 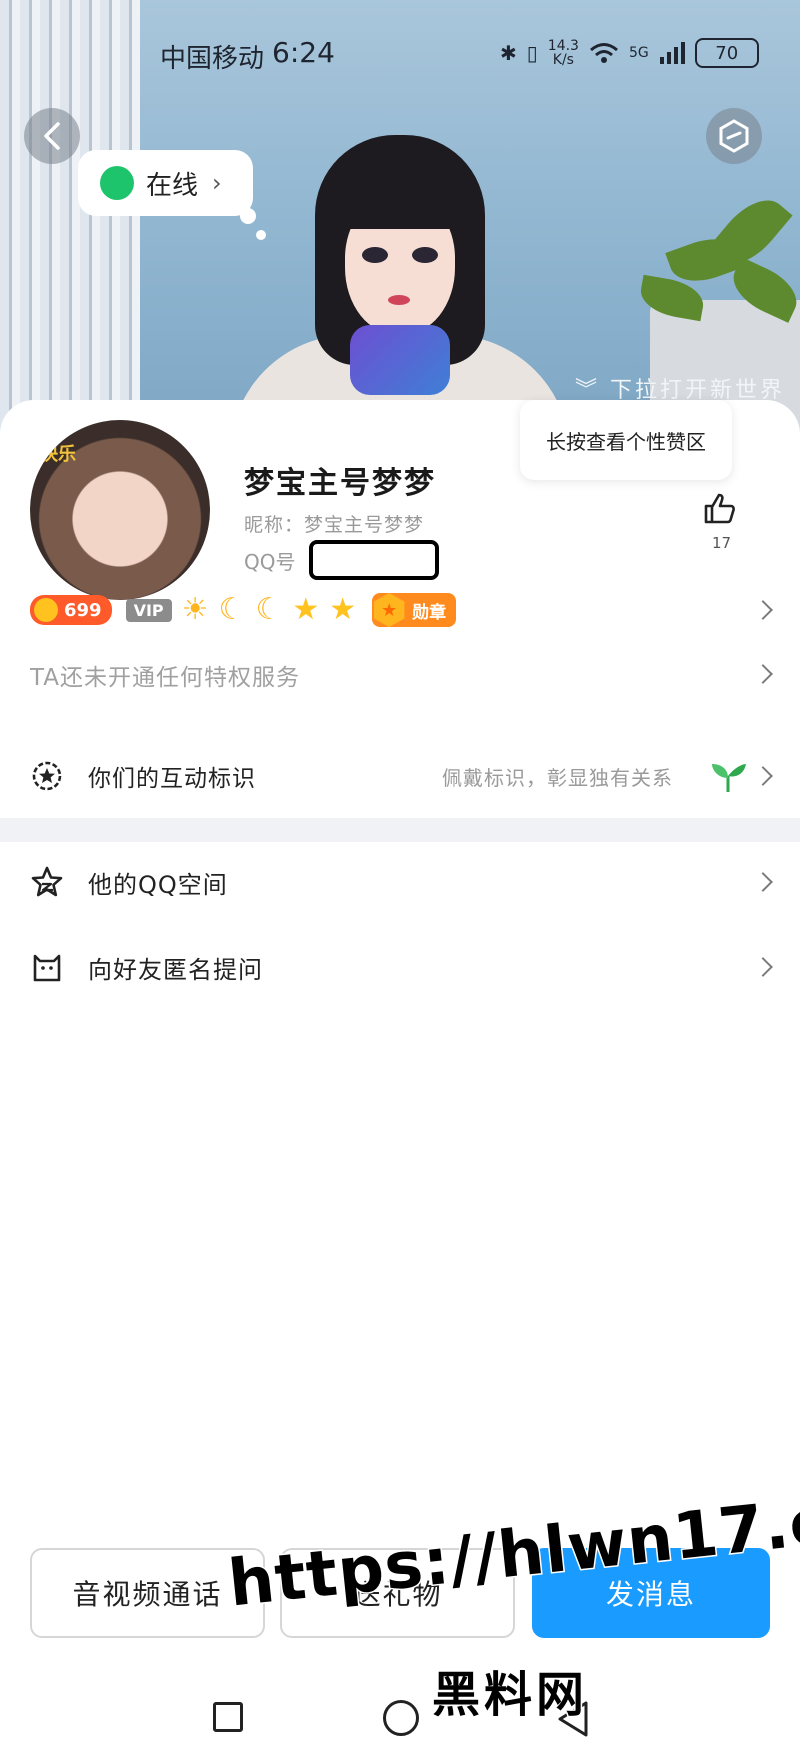 What do you see at coordinates (720, 508) in the screenshot?
I see `thumbs-up-icon` at bounding box center [720, 508].